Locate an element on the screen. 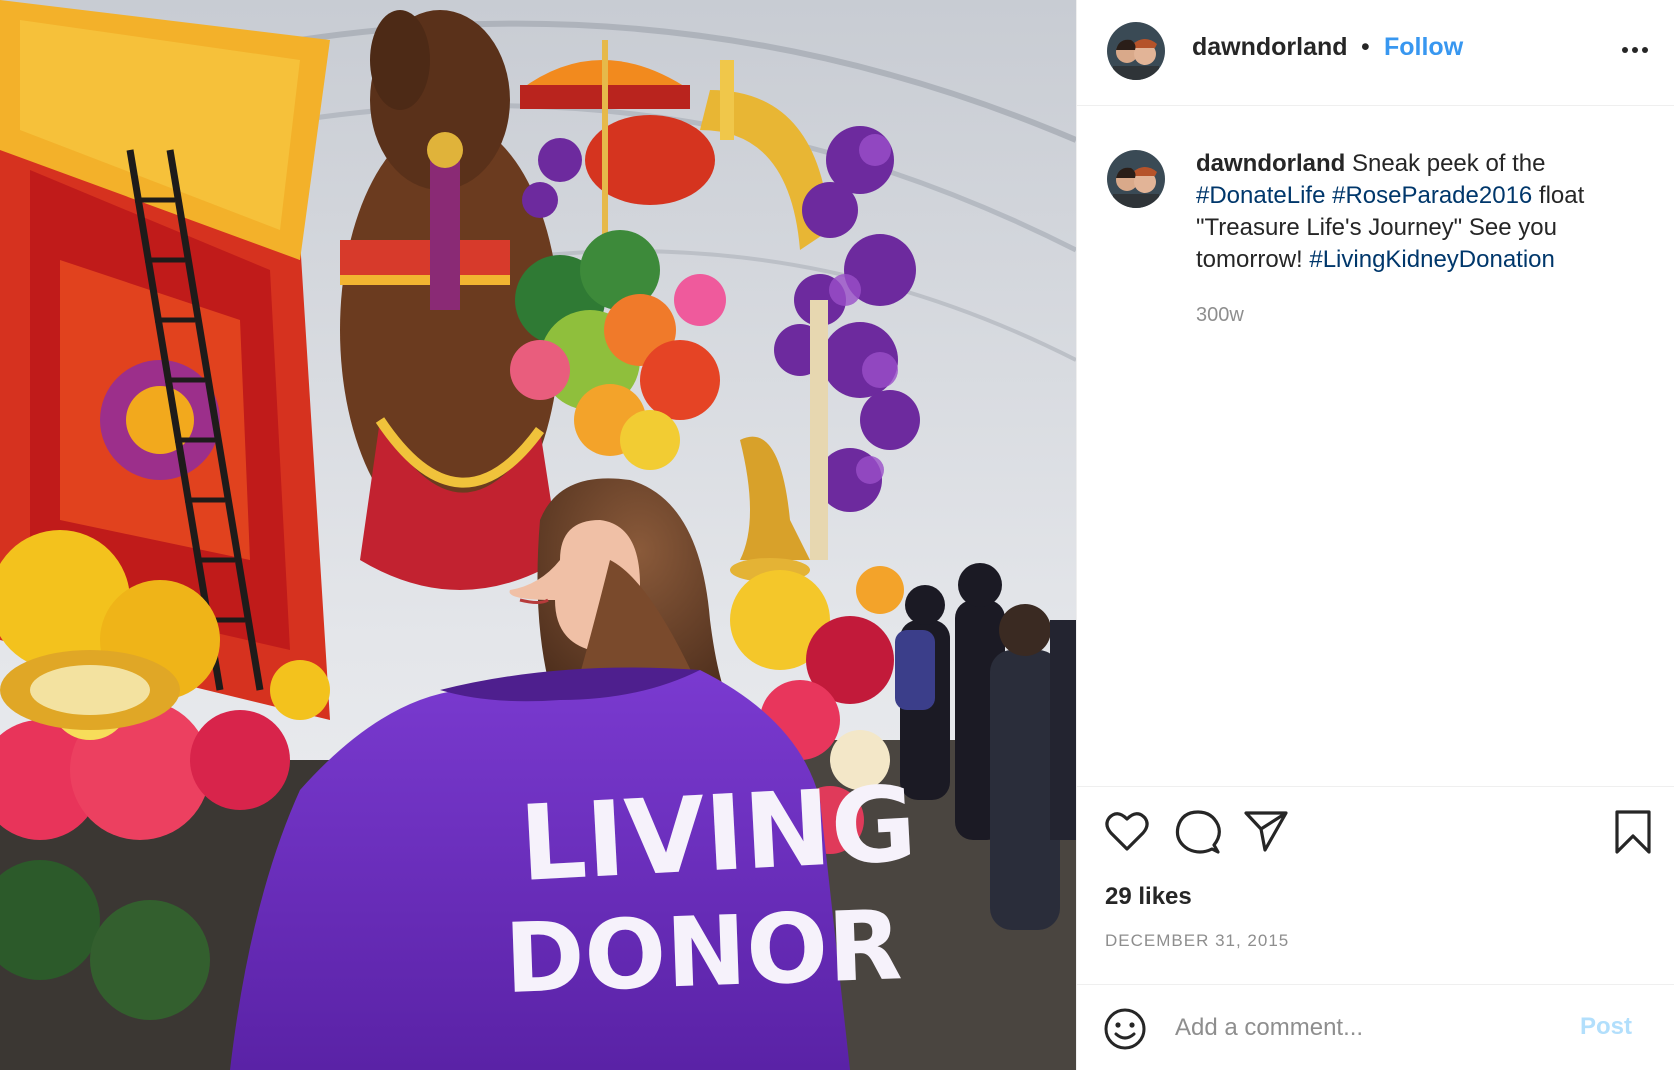 This screenshot has height=1070, width=1674. hashtag-livingkidneydonation: #LivingKidneyDonation is located at coordinates (1432, 259).